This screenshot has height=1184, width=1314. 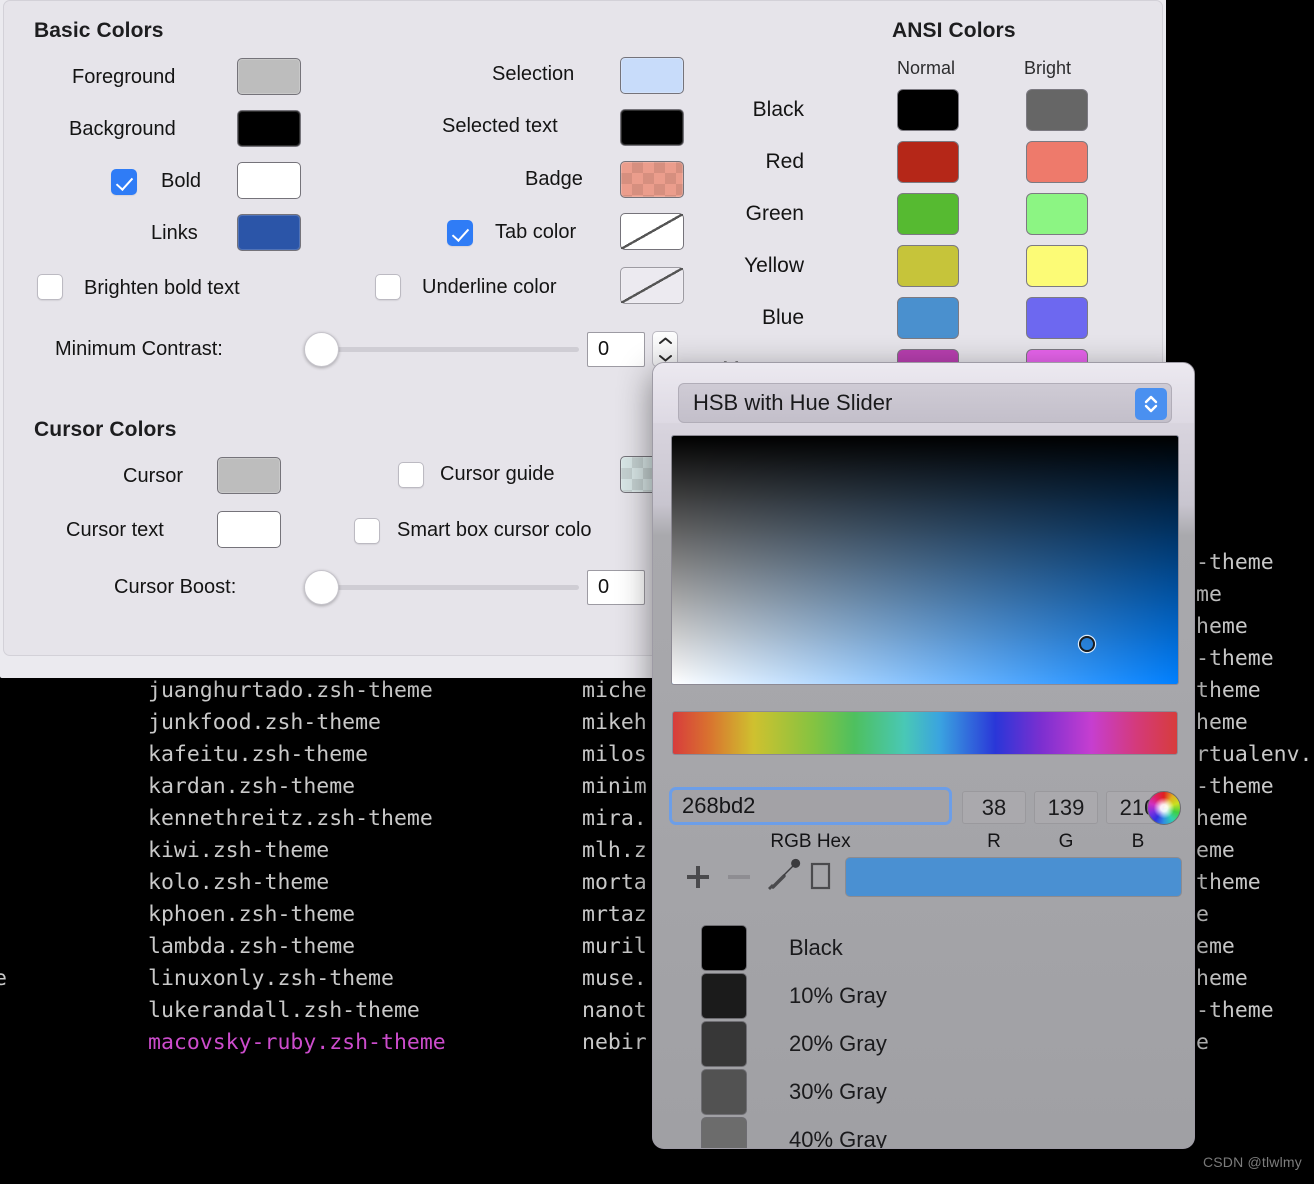 I want to click on add-swatch-icon, so click(x=698, y=879).